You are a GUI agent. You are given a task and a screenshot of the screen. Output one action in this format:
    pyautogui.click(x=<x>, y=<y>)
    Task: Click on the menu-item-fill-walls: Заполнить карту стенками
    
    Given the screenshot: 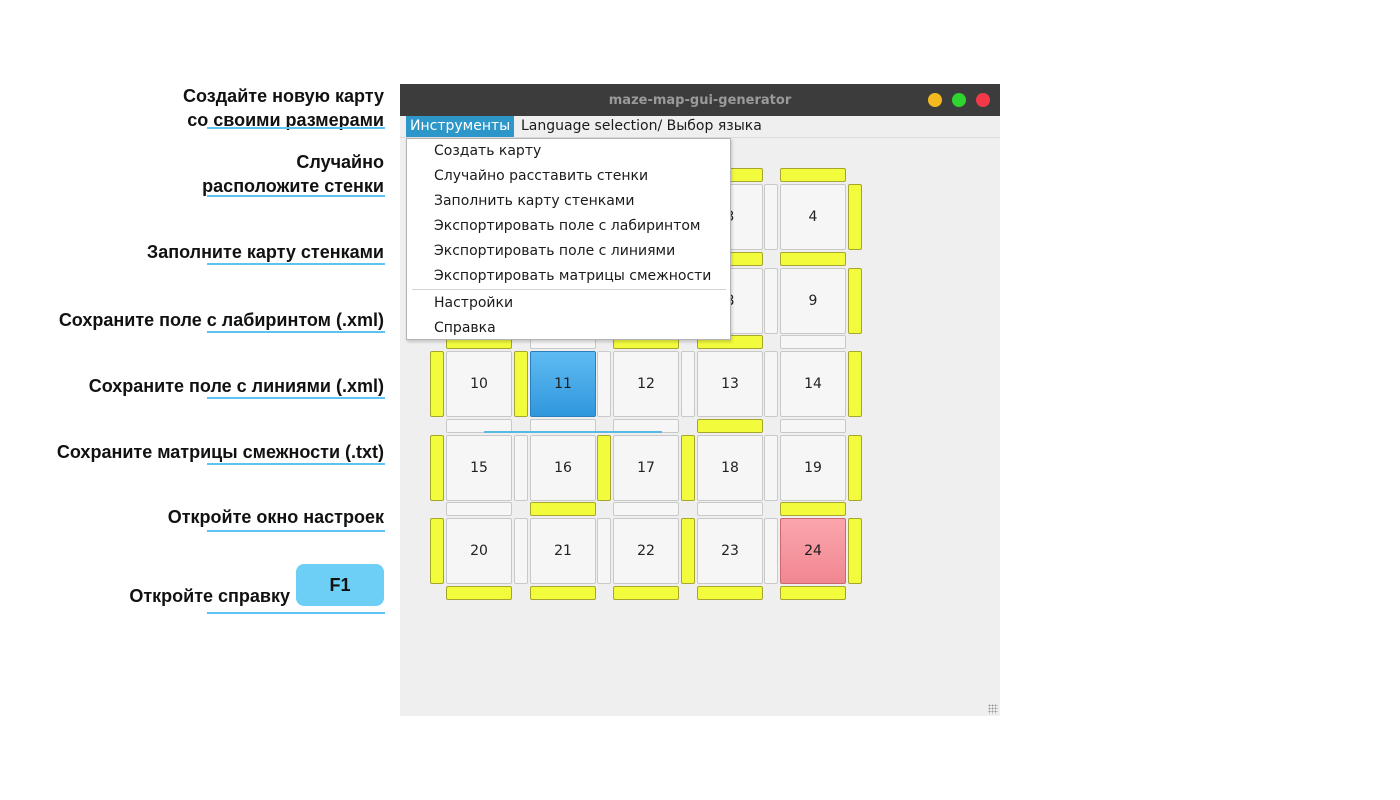 What is the action you would take?
    pyautogui.click(x=568, y=201)
    